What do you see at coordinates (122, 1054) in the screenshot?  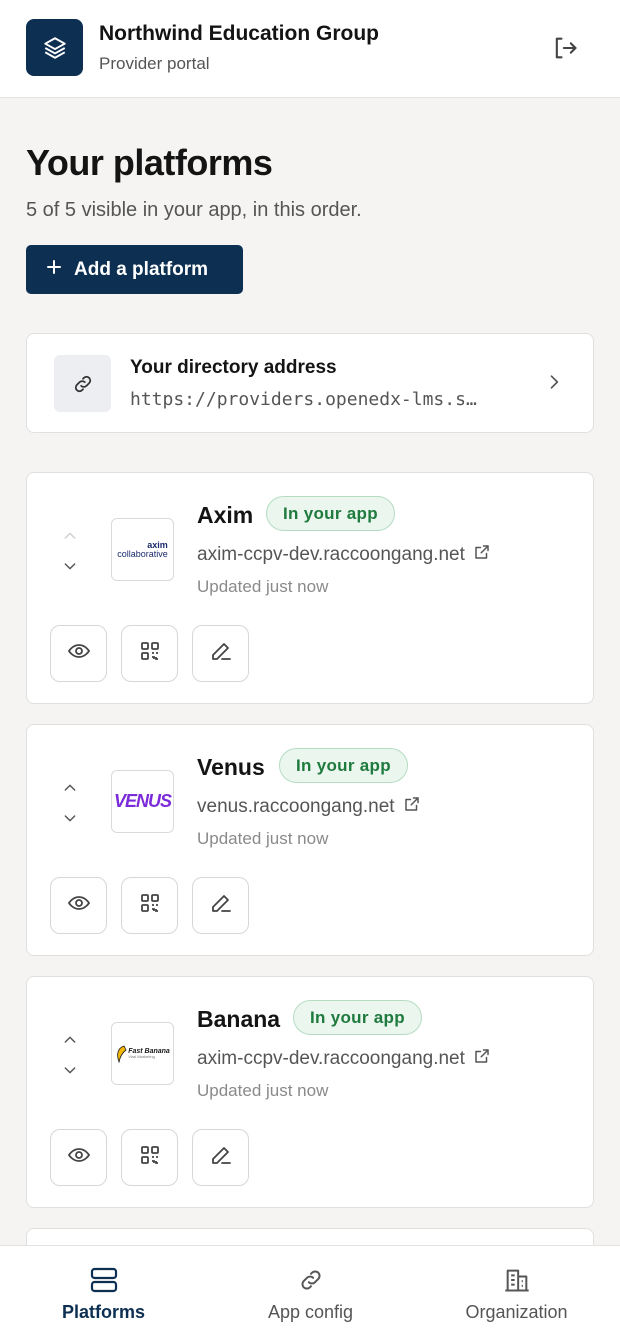 I see `banana-icon` at bounding box center [122, 1054].